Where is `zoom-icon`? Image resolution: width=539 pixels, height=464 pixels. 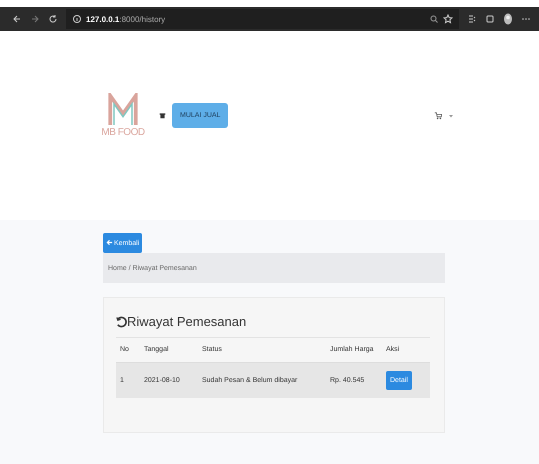
zoom-icon is located at coordinates (434, 19).